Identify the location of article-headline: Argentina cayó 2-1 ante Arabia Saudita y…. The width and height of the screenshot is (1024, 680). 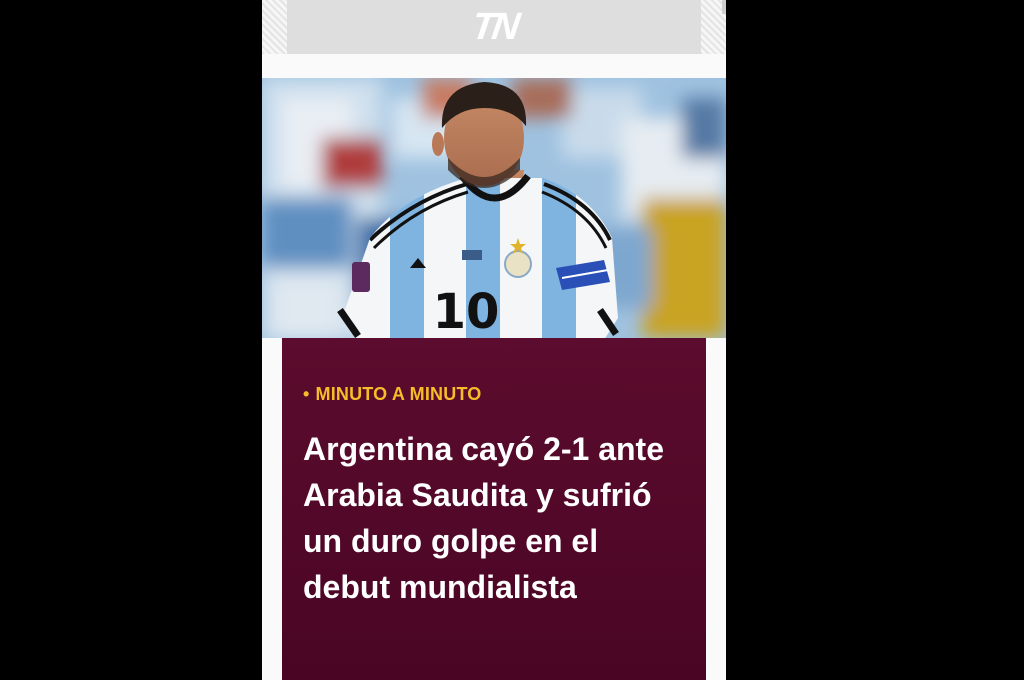
(495, 518).